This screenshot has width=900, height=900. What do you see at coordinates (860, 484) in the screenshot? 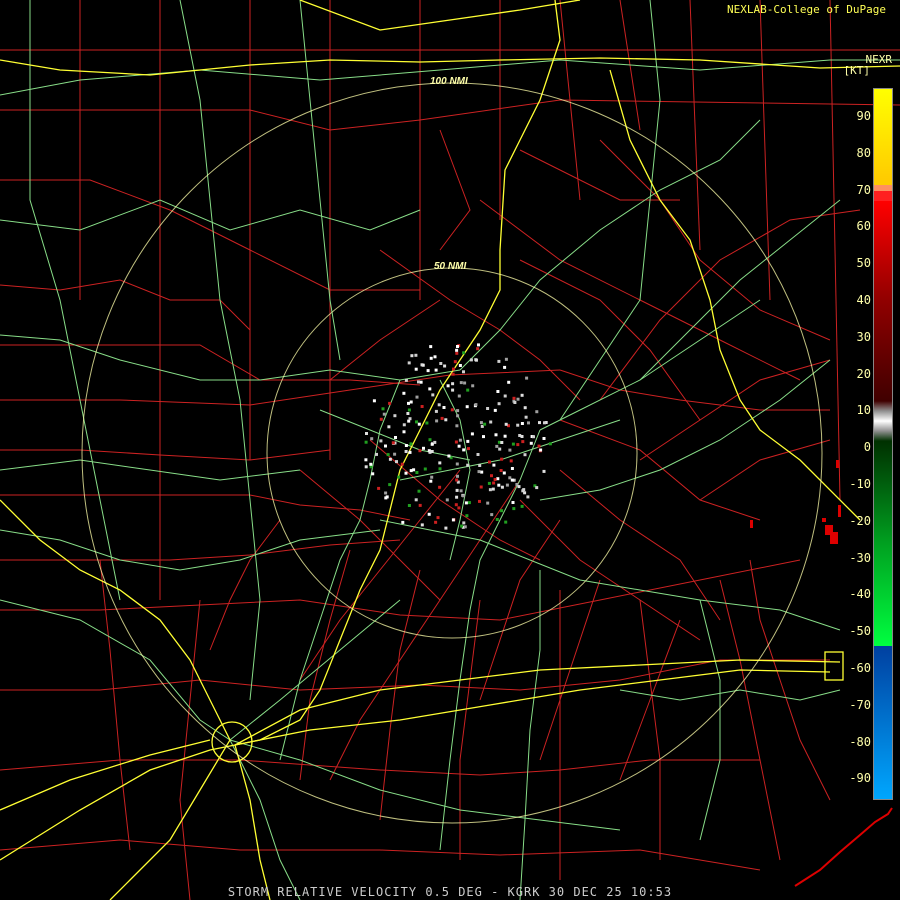
I see `scale-tick-label: -10` at bounding box center [860, 484].